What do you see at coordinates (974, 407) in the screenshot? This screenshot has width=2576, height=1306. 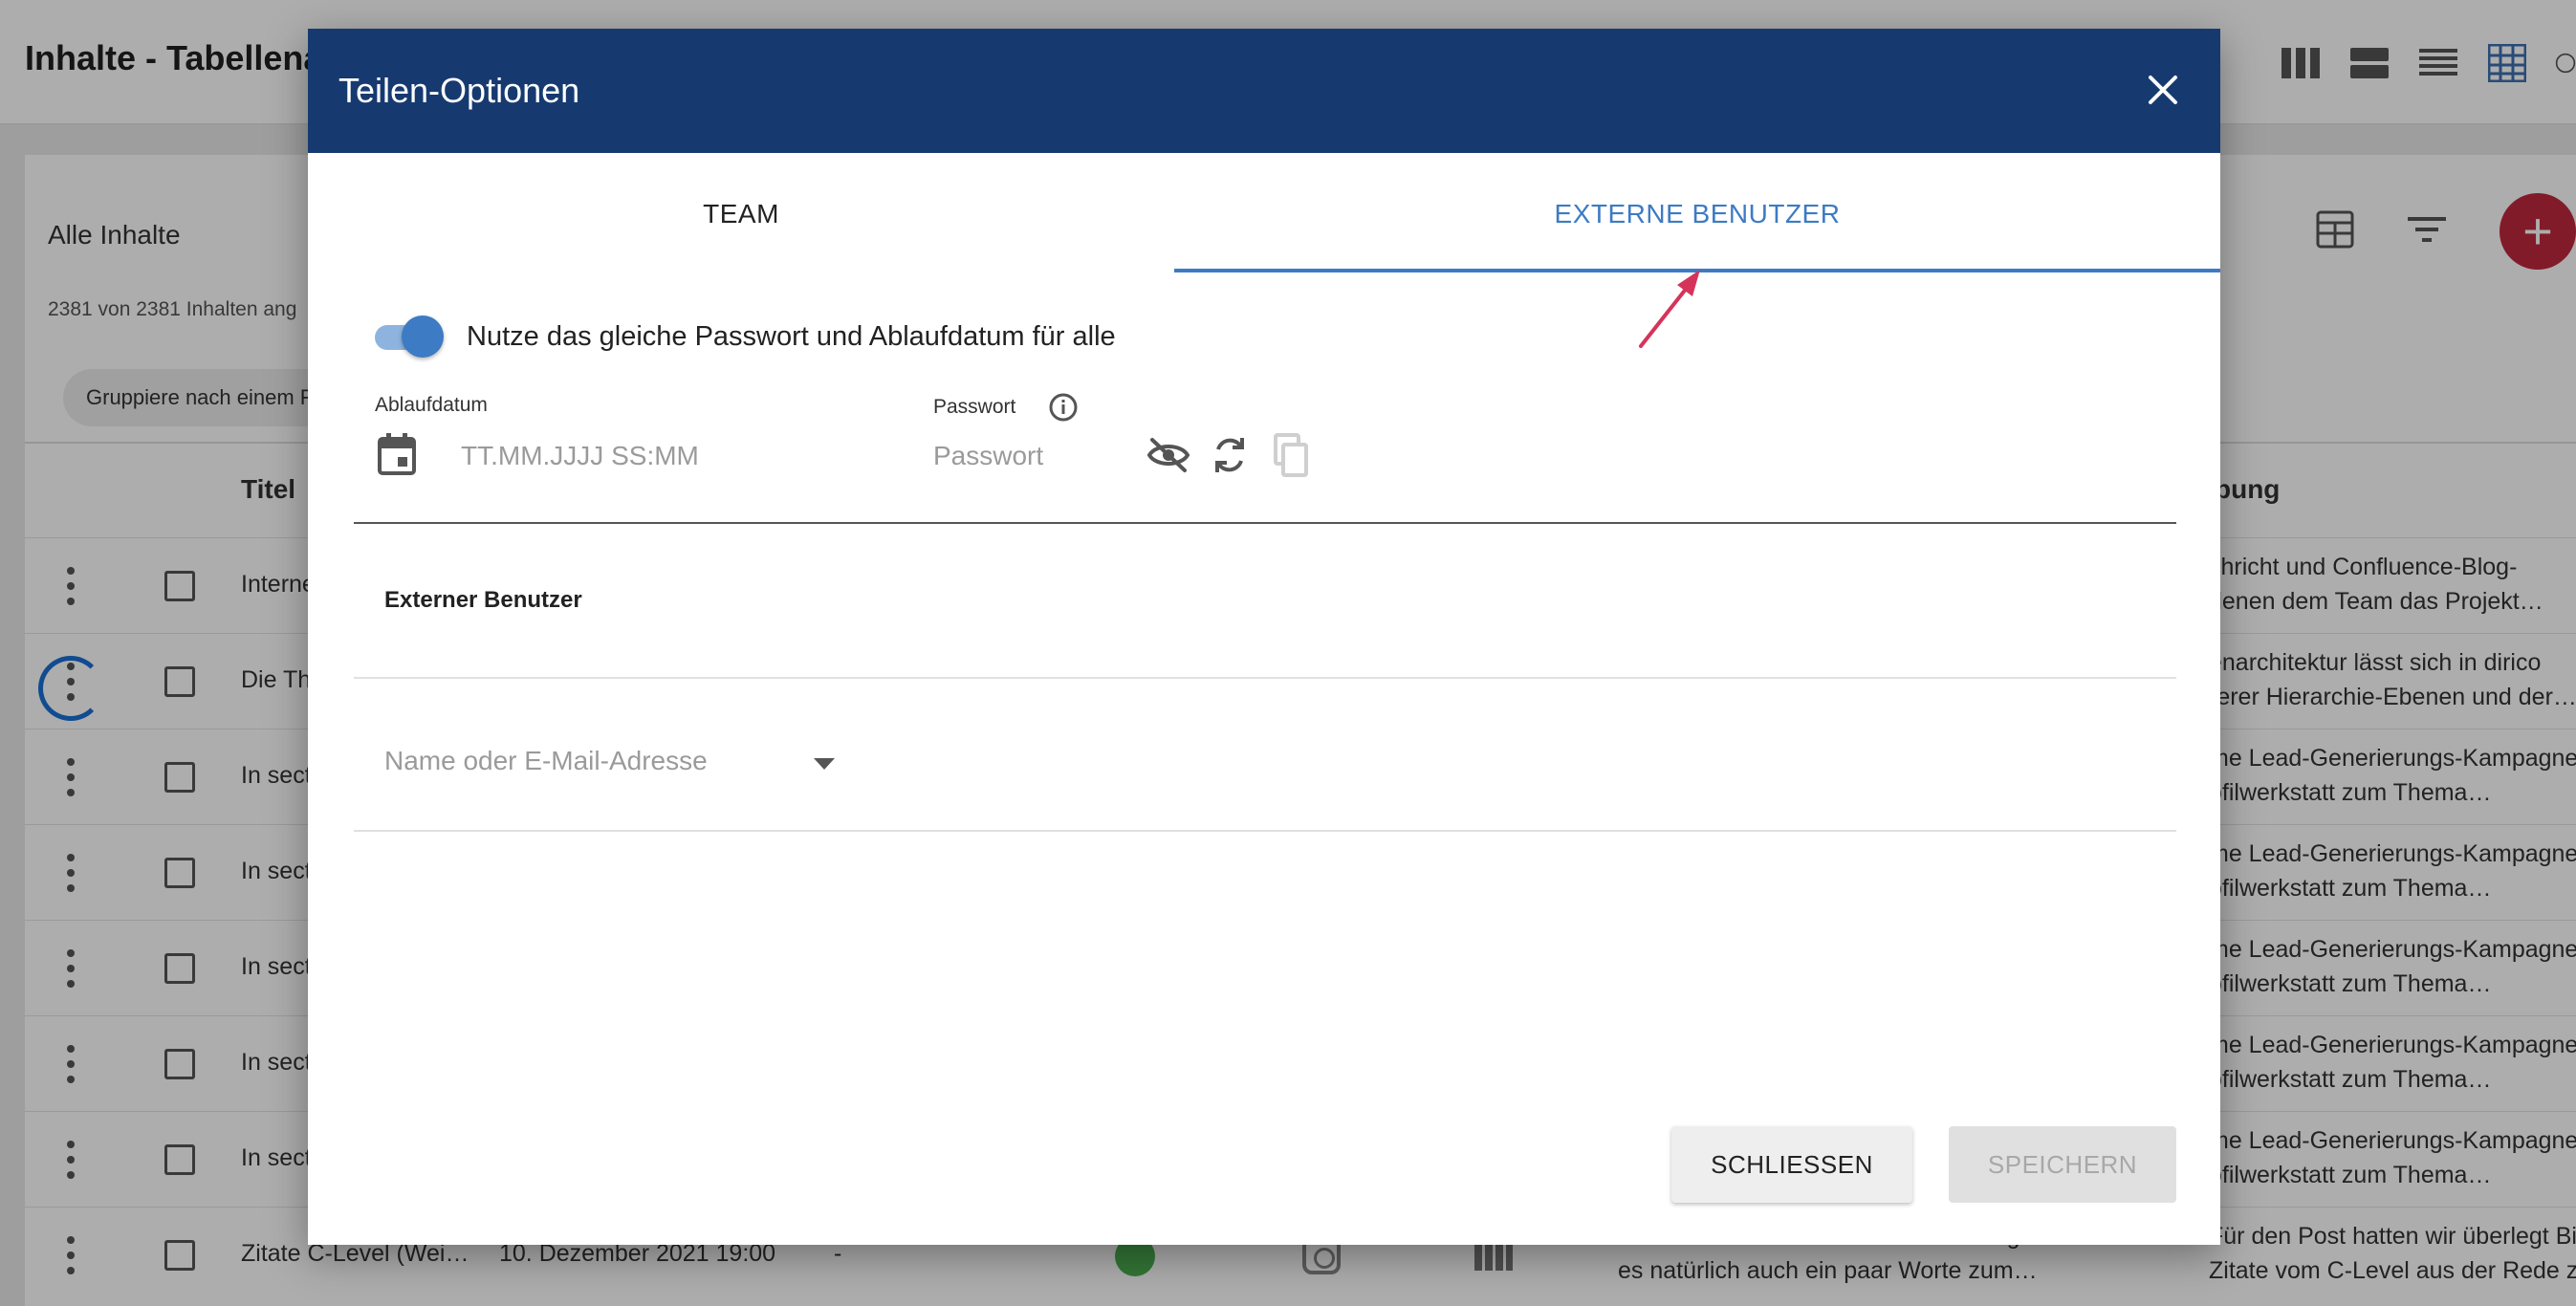 I see `password-label: Passwort` at bounding box center [974, 407].